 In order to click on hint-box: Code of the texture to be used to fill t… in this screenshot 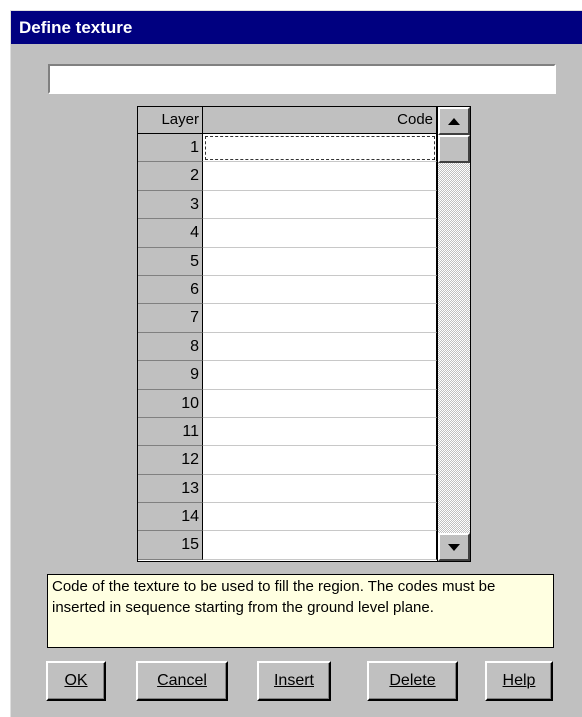, I will do `click(300, 611)`.